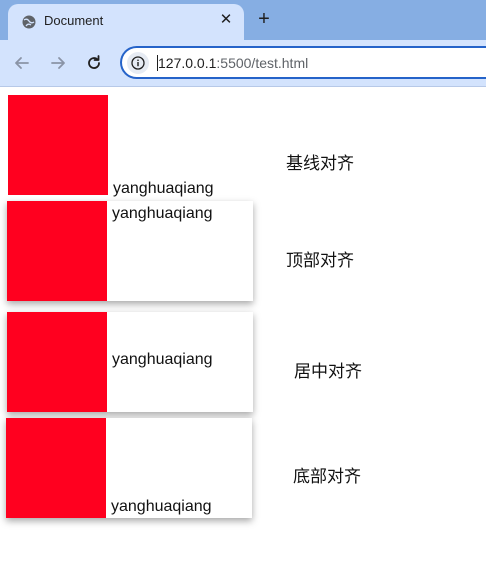 The image size is (486, 579). What do you see at coordinates (74, 20) in the screenshot?
I see `tab-title: Document` at bounding box center [74, 20].